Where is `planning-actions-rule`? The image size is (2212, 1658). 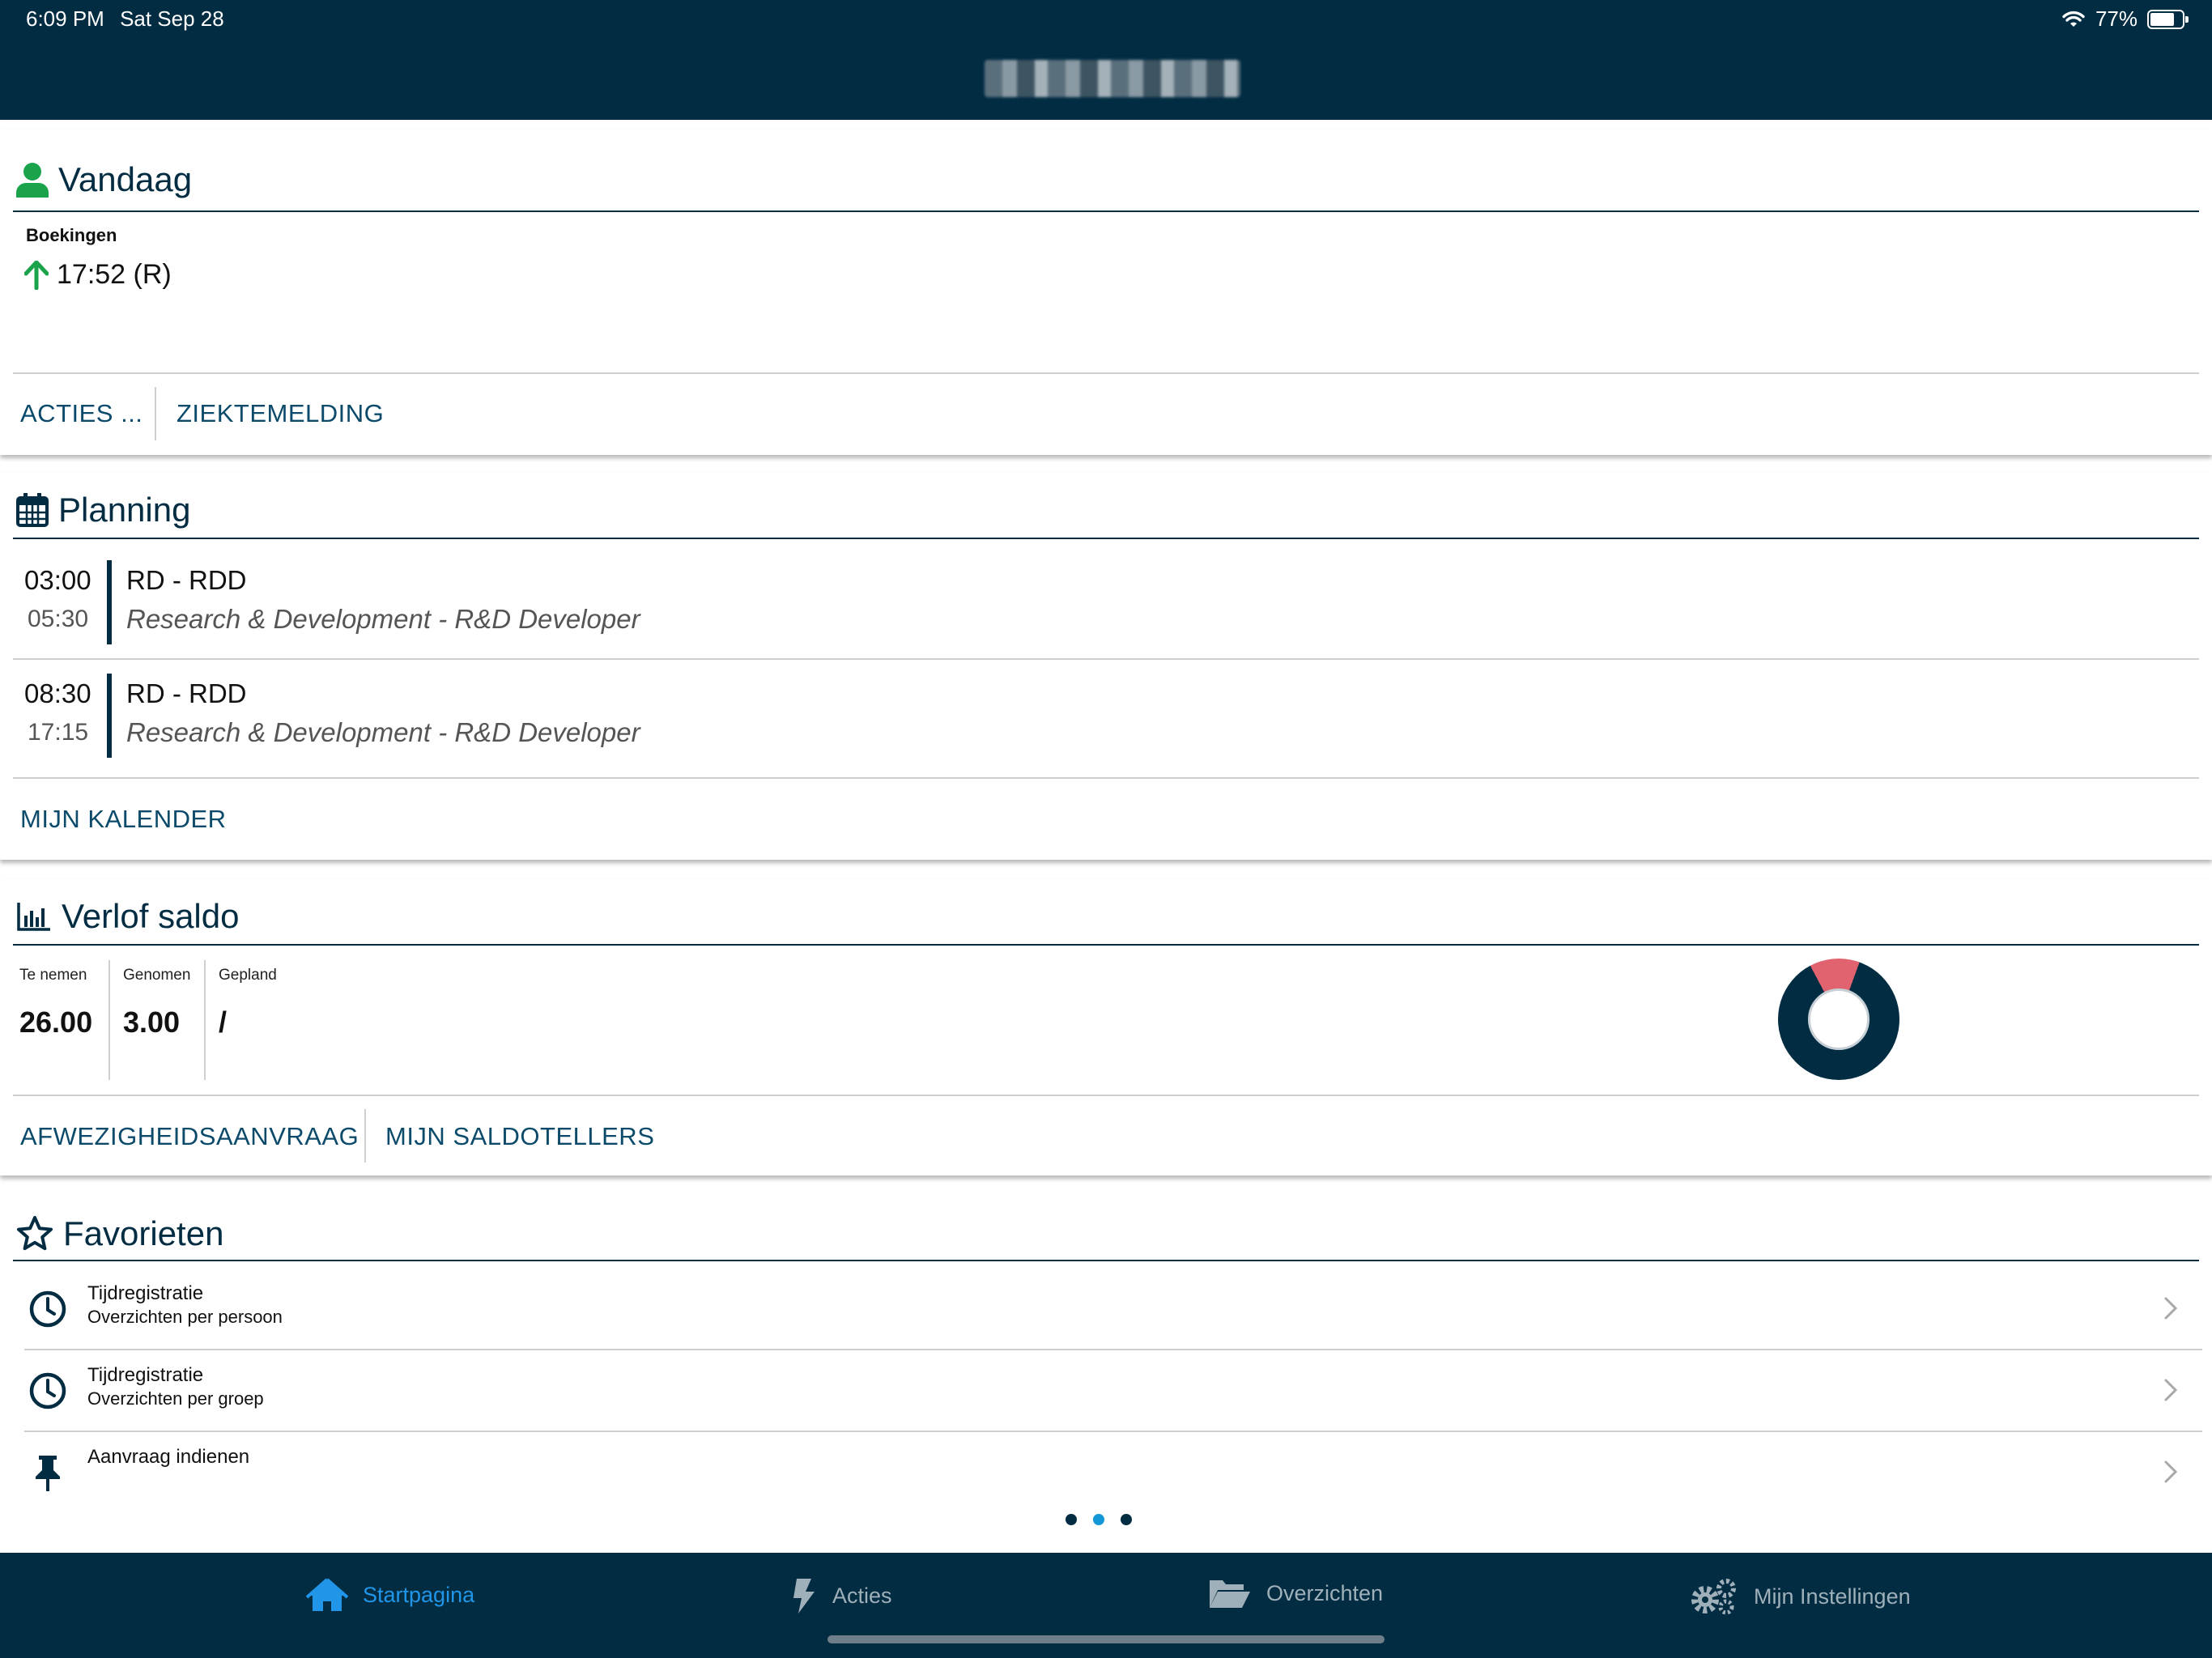
planning-actions-rule is located at coordinates (1106, 778).